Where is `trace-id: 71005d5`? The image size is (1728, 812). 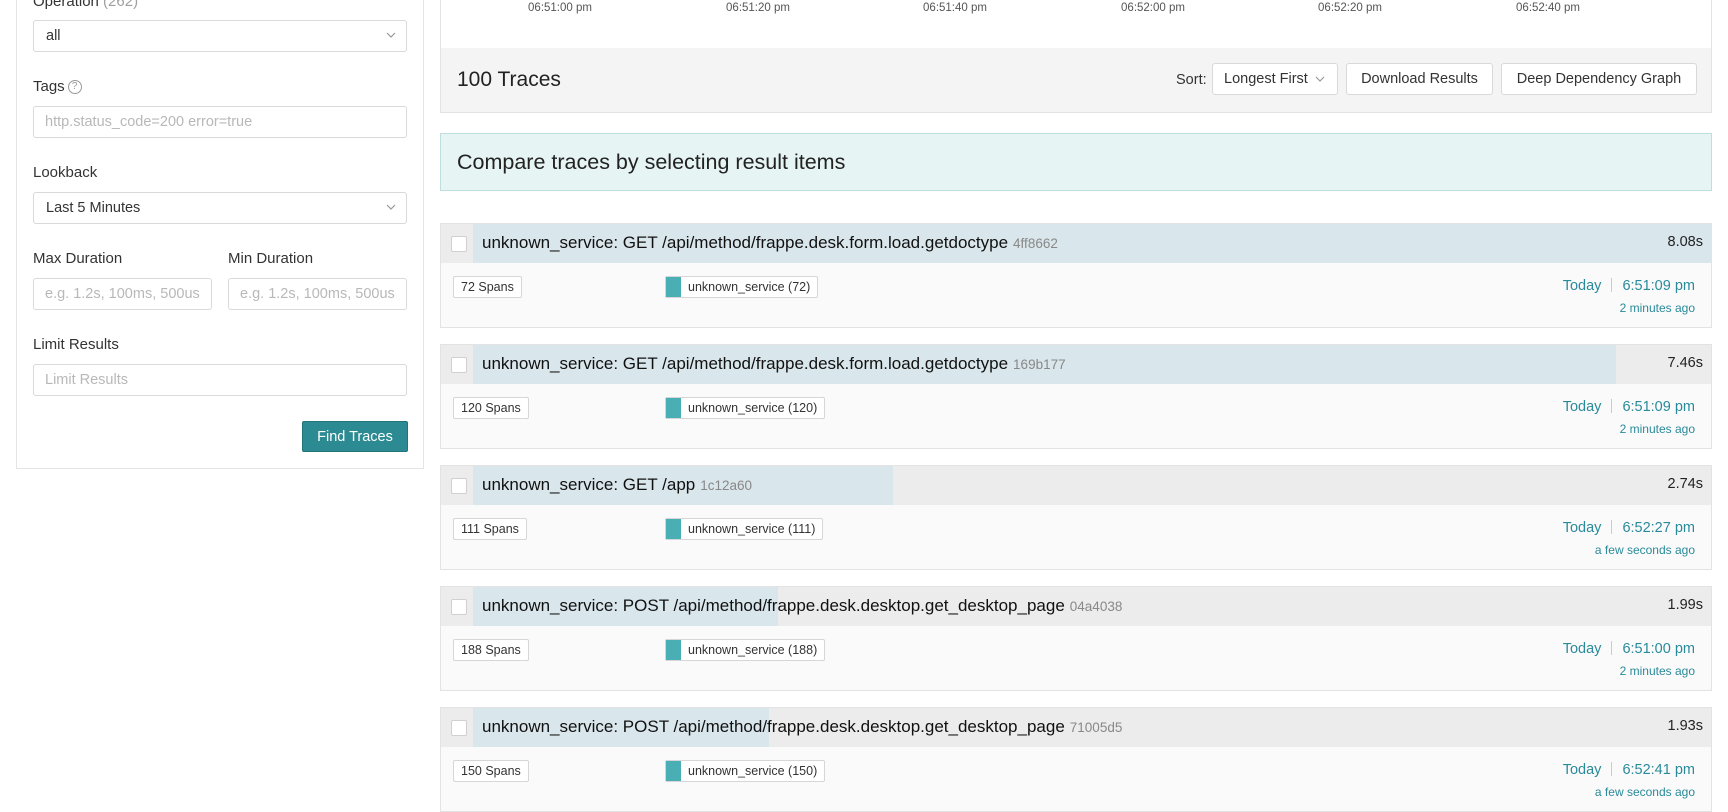
trace-id: 71005d5 is located at coordinates (1096, 727).